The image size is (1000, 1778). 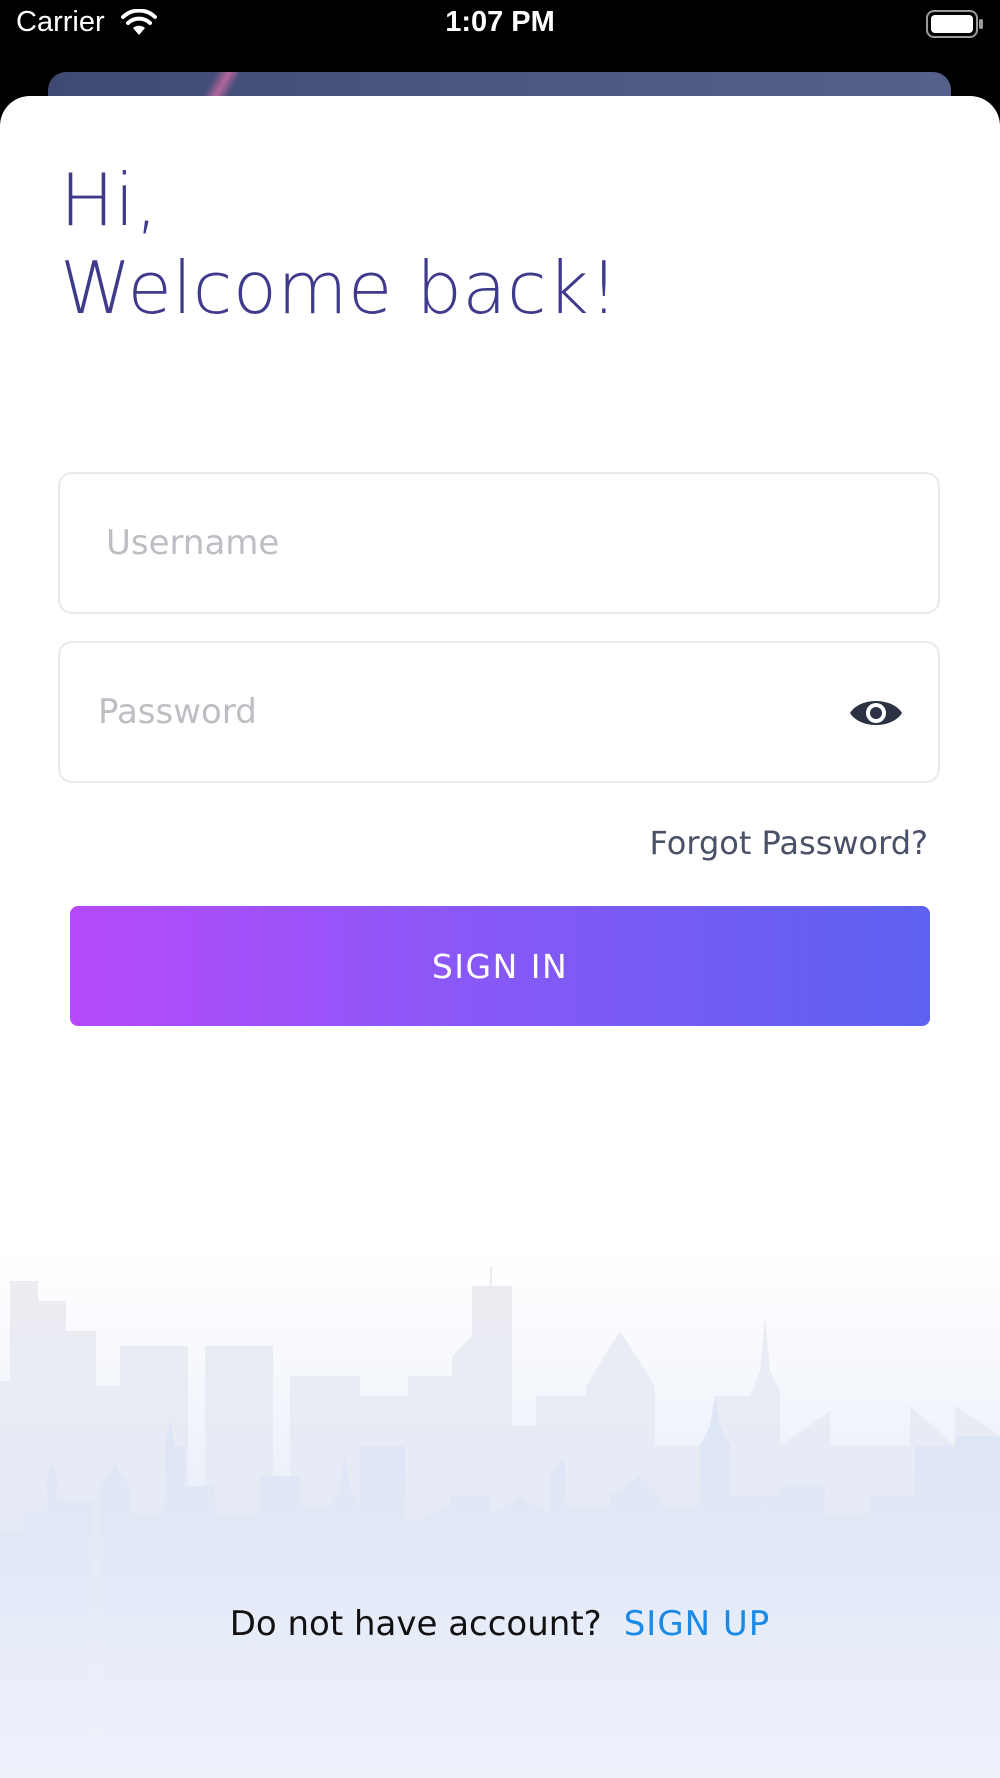 I want to click on greeting-line-1: Hi,, so click(x=109, y=200).